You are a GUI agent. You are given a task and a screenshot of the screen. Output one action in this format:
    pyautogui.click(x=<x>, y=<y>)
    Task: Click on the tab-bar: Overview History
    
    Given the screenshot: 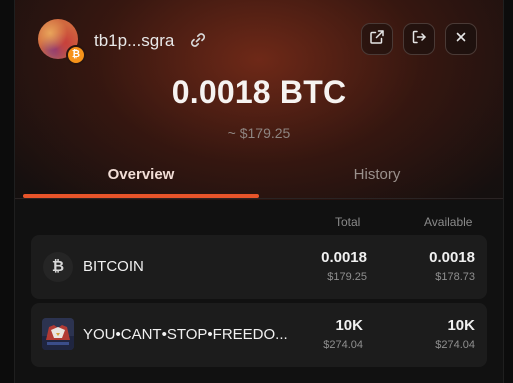 What is the action you would take?
    pyautogui.click(x=259, y=178)
    